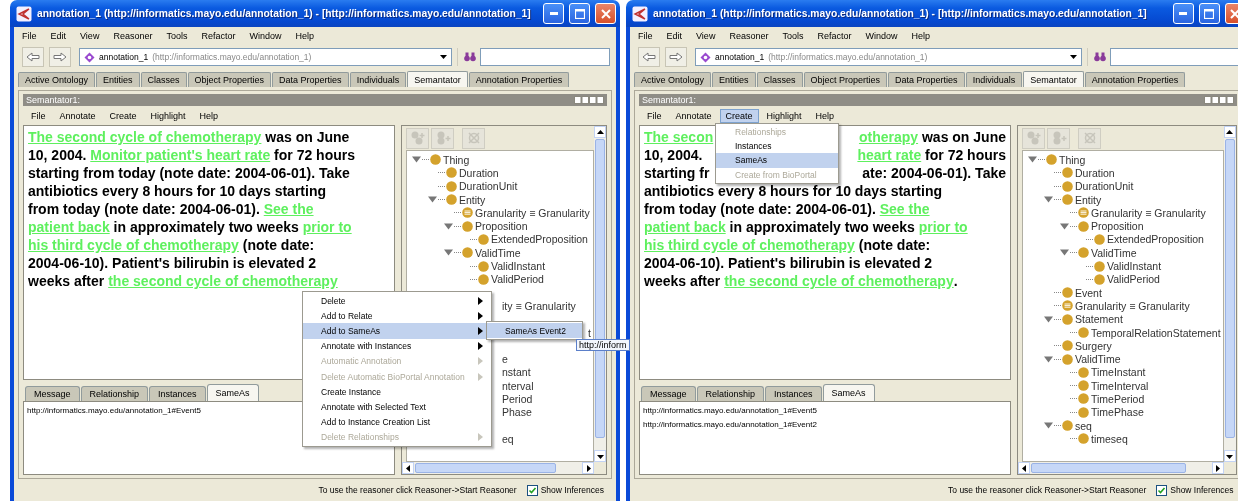 This screenshot has height=501, width=1238. Describe the element at coordinates (168, 116) in the screenshot. I see `menu-item: Highlight` at that location.